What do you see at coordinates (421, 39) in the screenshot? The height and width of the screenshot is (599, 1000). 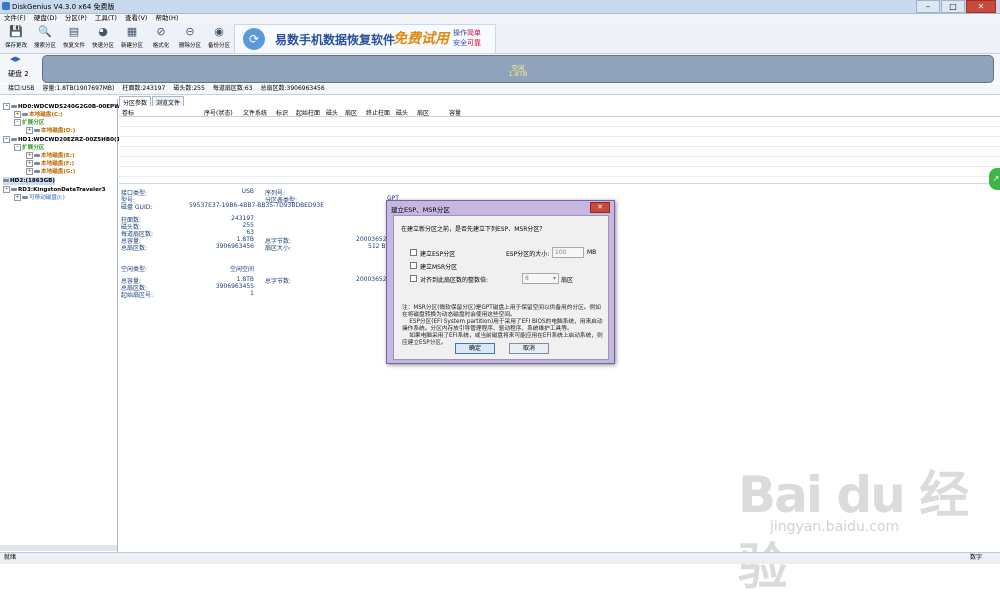 I see `ad-slogan: 免费试用` at bounding box center [421, 39].